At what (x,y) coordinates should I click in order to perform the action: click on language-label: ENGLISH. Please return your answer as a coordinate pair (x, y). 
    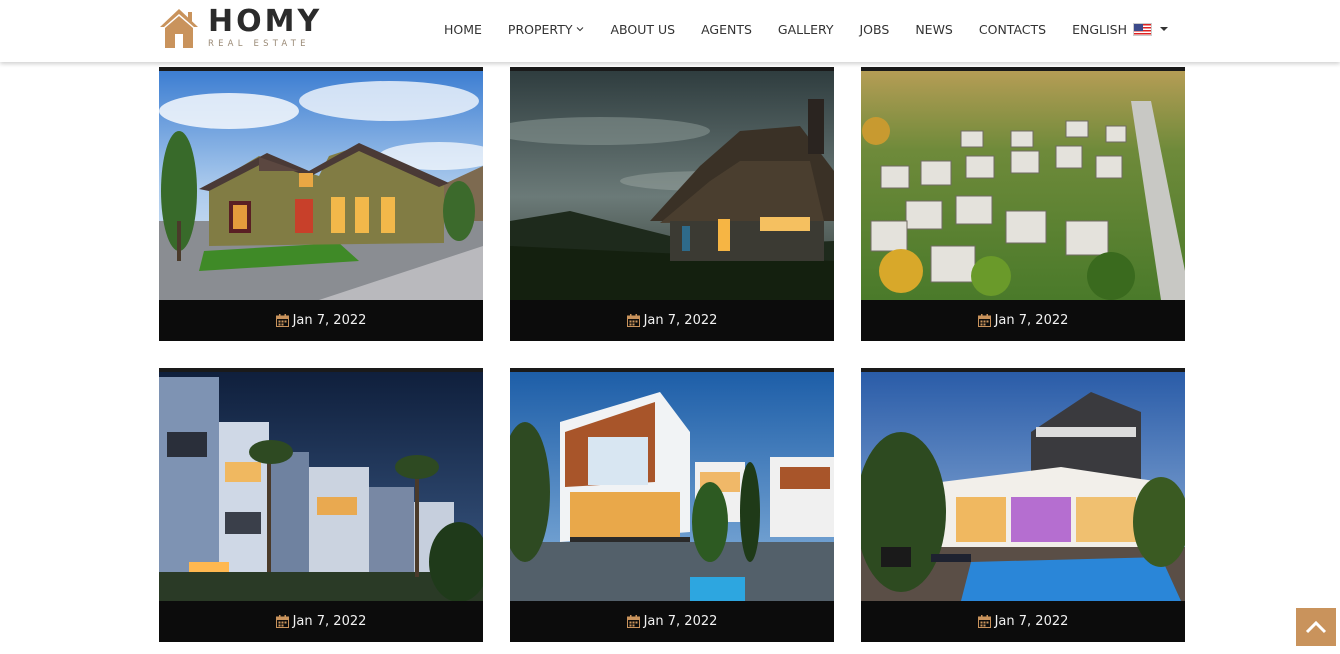
    Looking at the image, I should click on (1100, 29).